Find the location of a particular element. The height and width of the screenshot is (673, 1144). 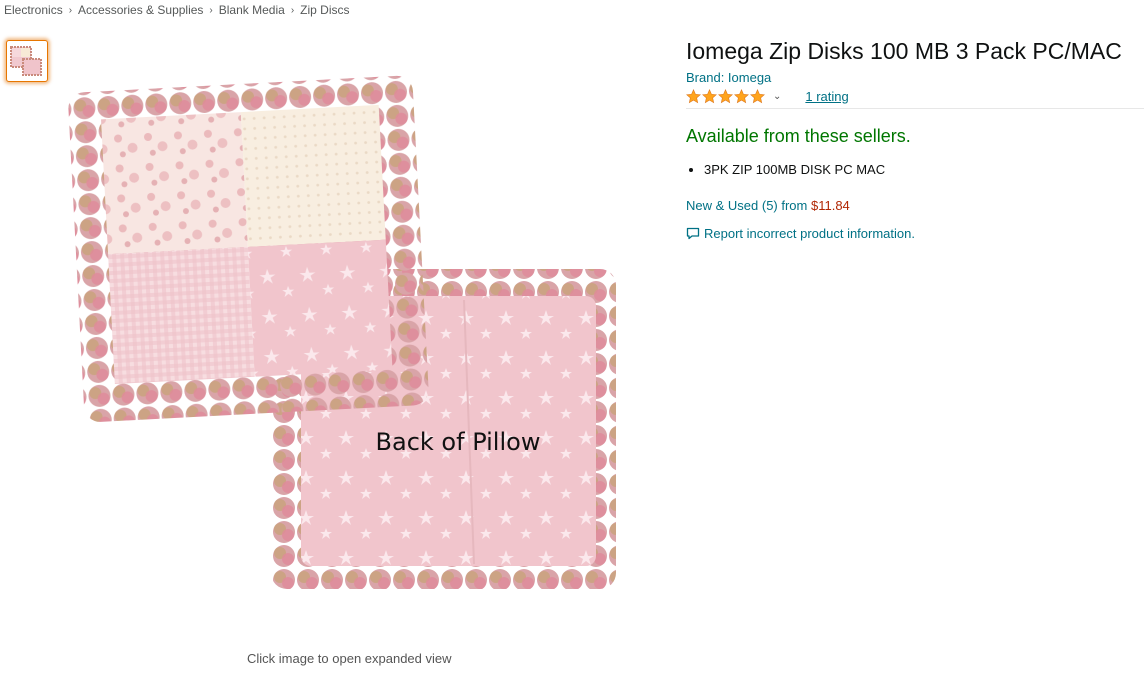

star-rating is located at coordinates (725, 96).